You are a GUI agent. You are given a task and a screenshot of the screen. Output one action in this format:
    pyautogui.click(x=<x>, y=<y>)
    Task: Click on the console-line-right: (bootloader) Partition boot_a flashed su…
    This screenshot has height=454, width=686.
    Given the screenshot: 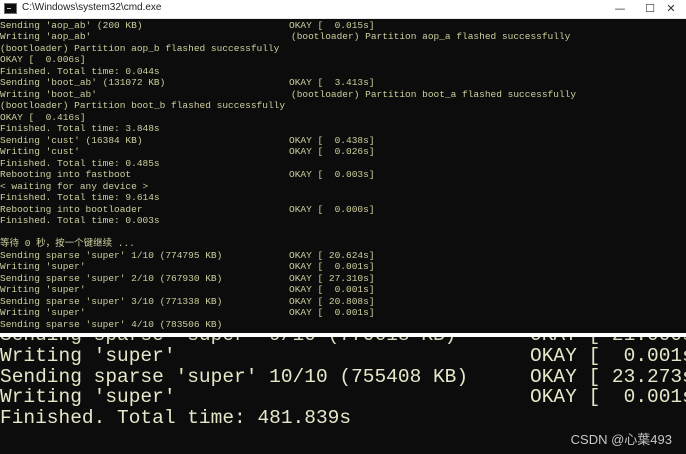 What is the action you would take?
    pyautogui.click(x=434, y=94)
    